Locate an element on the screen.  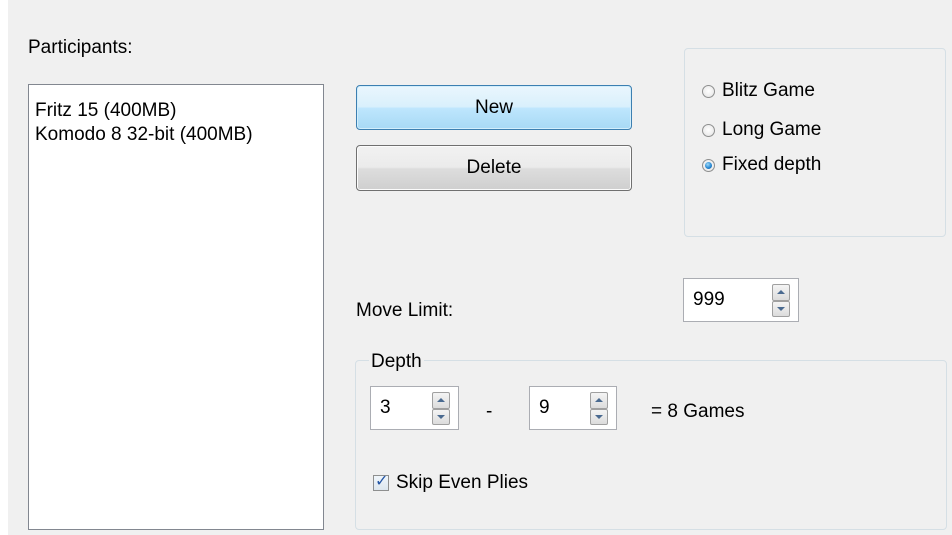
list-item-participant: Komodo 8 32-bit (400MB) is located at coordinates (179, 135).